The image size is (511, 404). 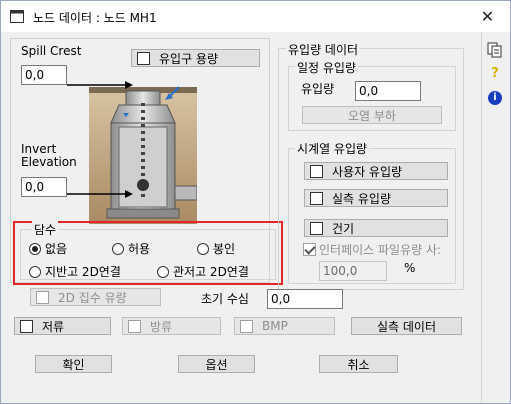 What do you see at coordinates (487, 16) in the screenshot?
I see `close-button: ✕` at bounding box center [487, 16].